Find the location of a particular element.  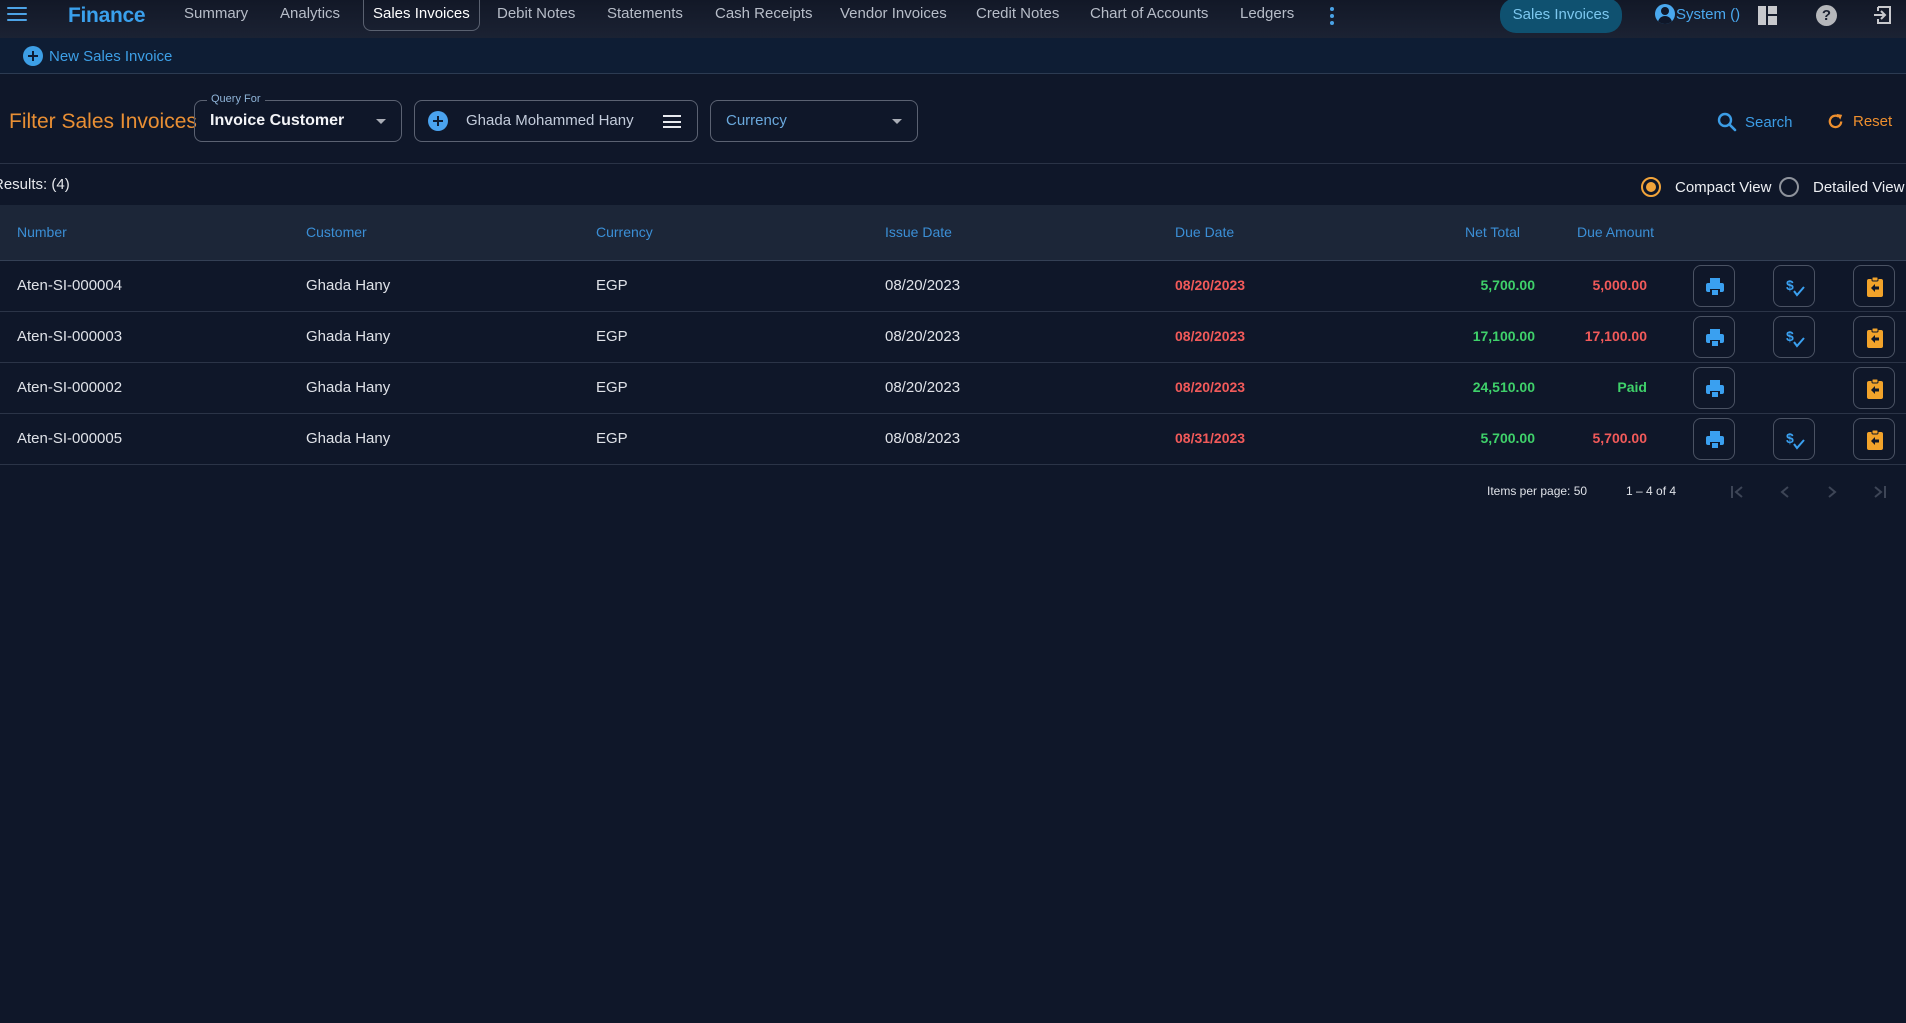

last-page-icon is located at coordinates (1880, 492).